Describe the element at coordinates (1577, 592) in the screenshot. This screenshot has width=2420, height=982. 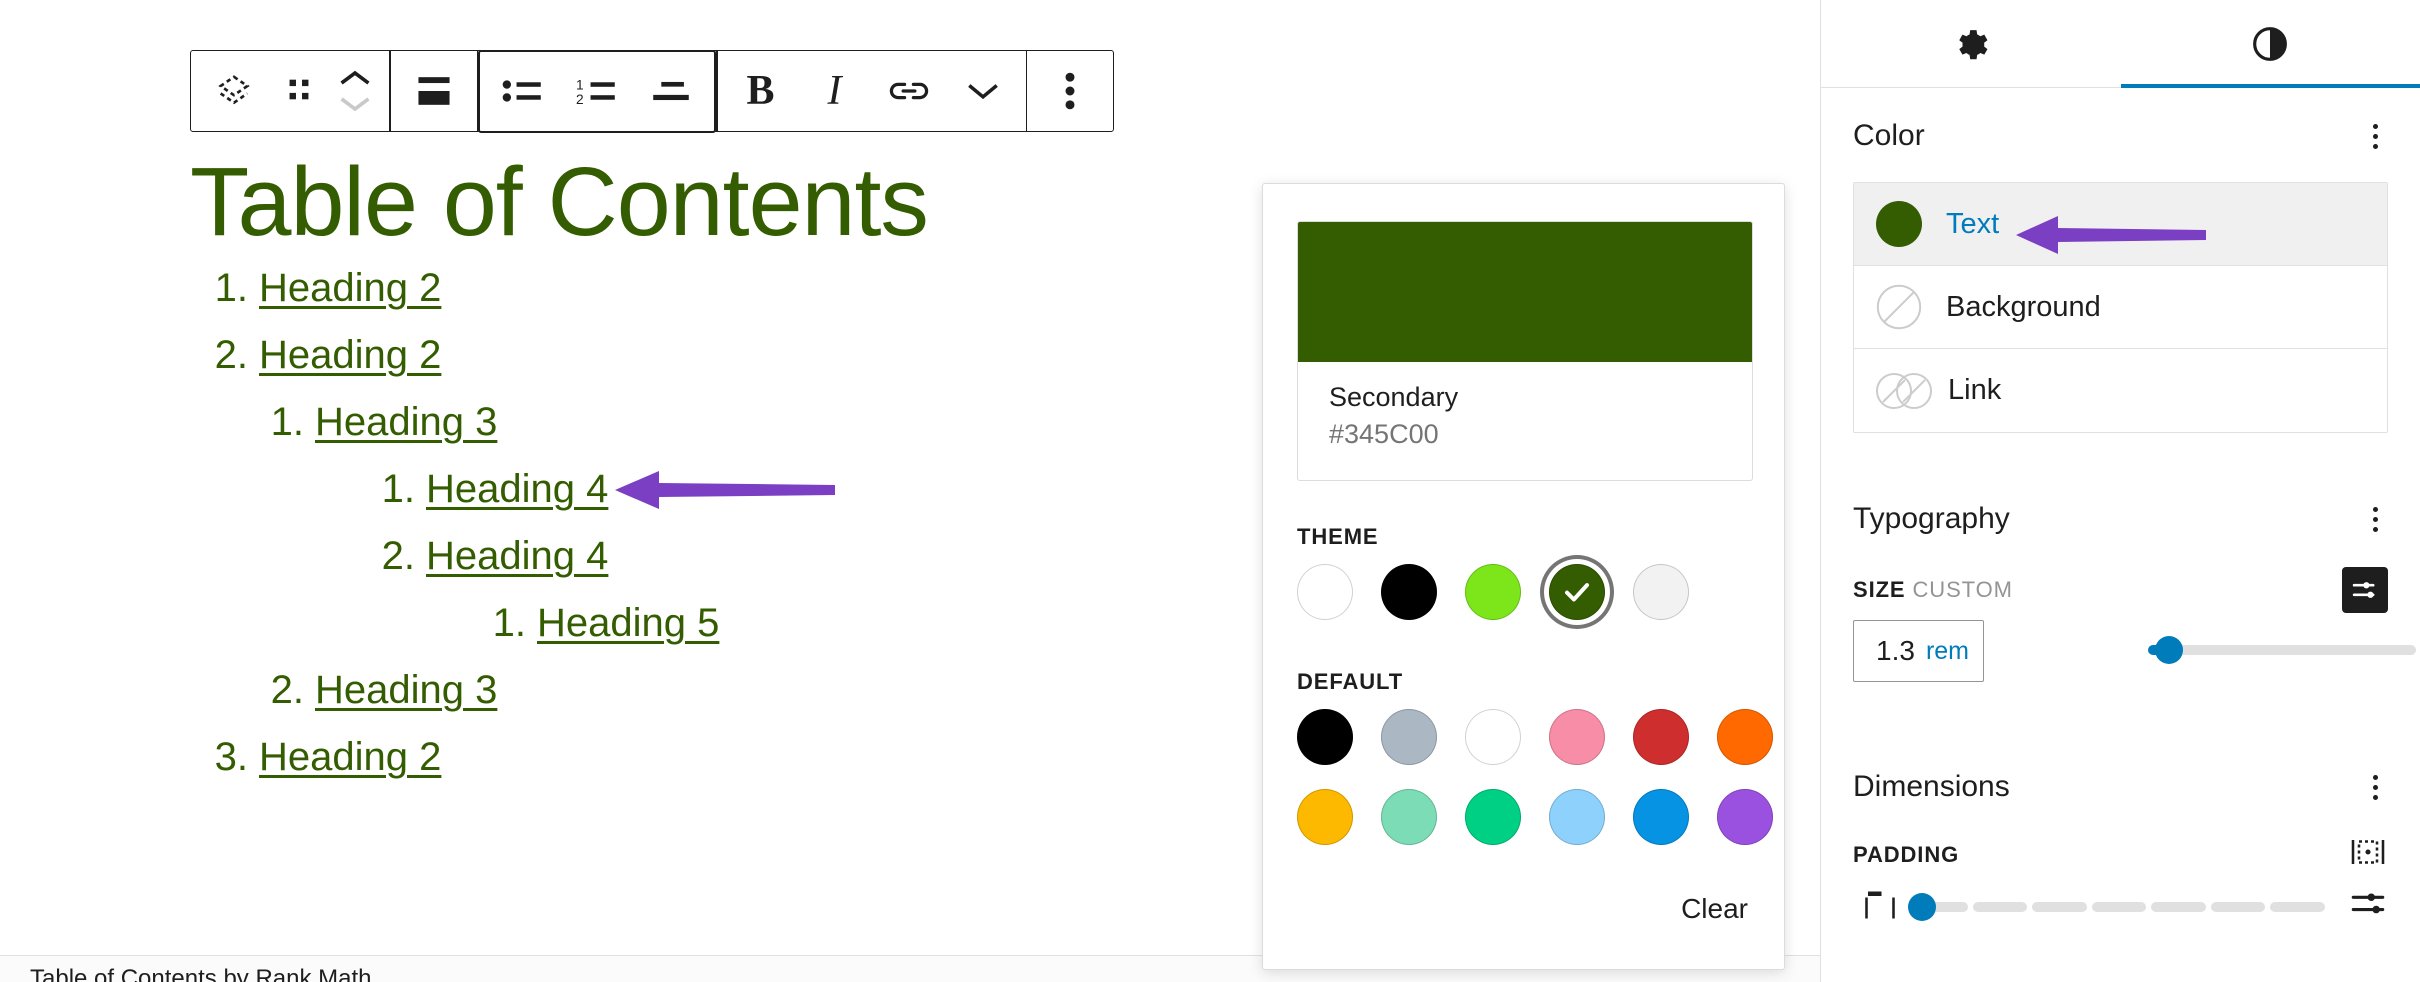
I see `color-swatch-secondary-dark-green` at that location.